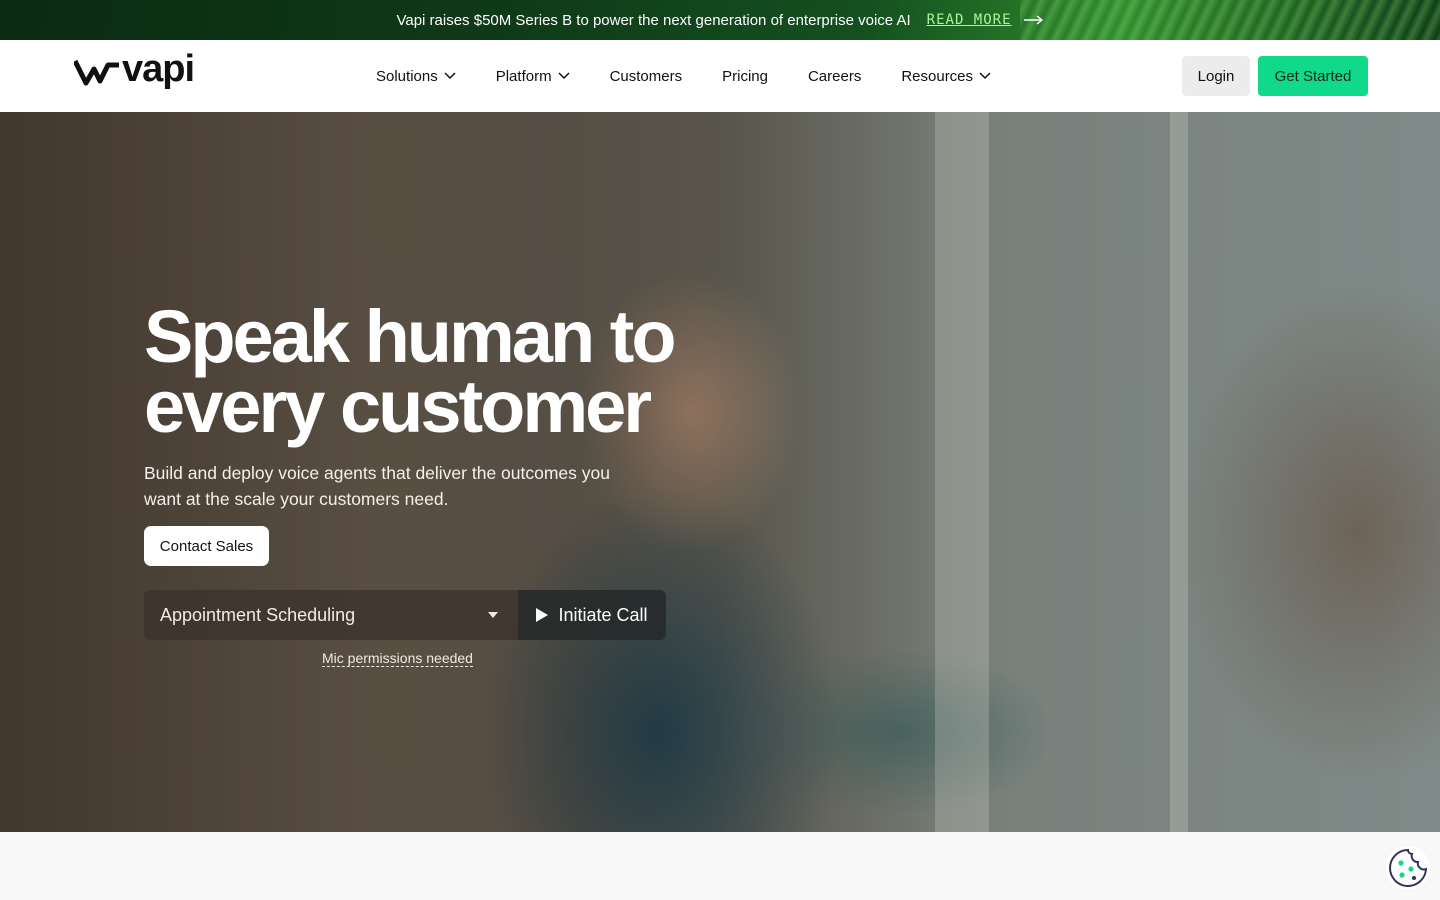  Describe the element at coordinates (96, 72) in the screenshot. I see `vapi-wave-logo-icon` at that location.